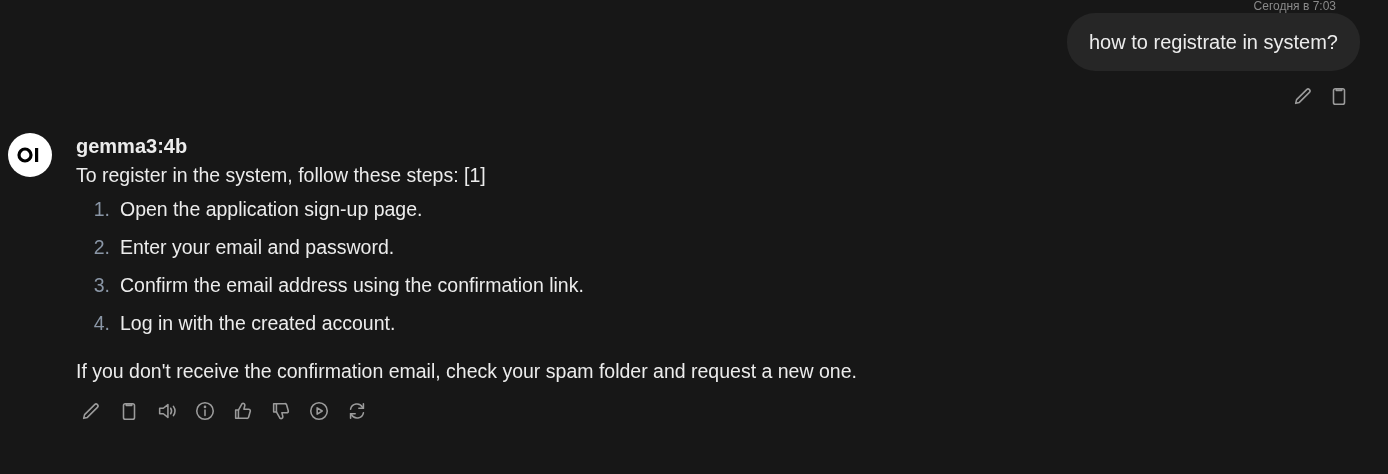 The height and width of the screenshot is (474, 1388). What do you see at coordinates (281, 411) in the screenshot?
I see `thumbs-down-icon` at bounding box center [281, 411].